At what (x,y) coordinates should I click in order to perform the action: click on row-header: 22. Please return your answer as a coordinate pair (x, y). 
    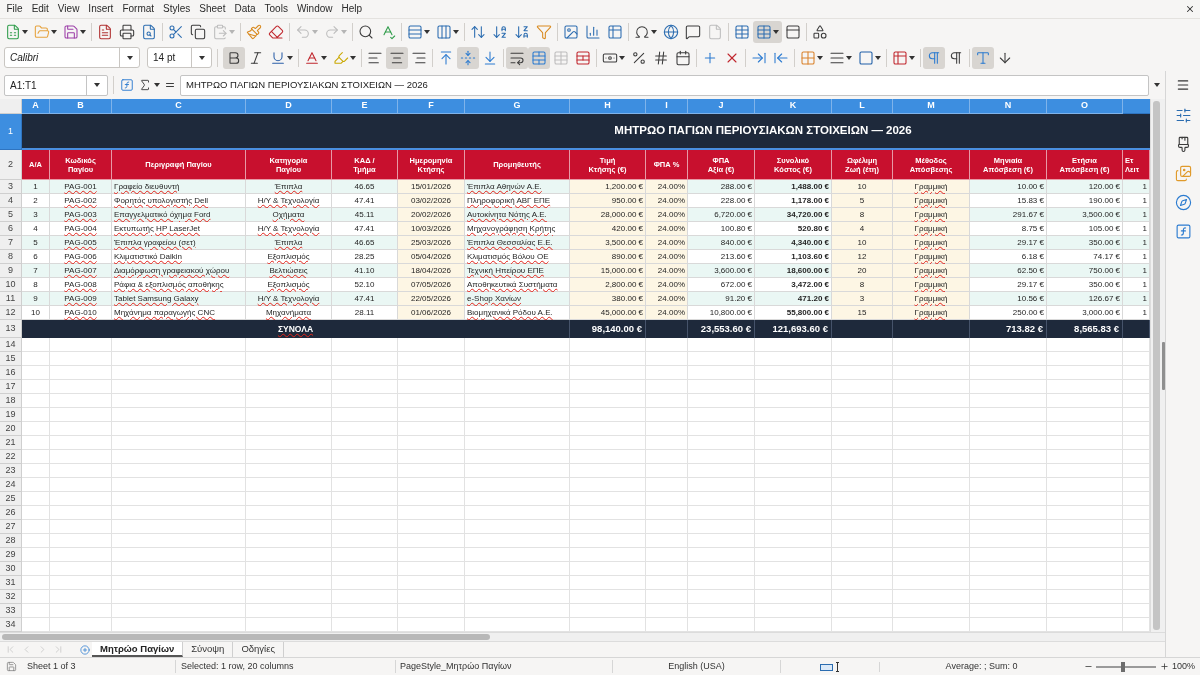
    Looking at the image, I should click on (11, 457).